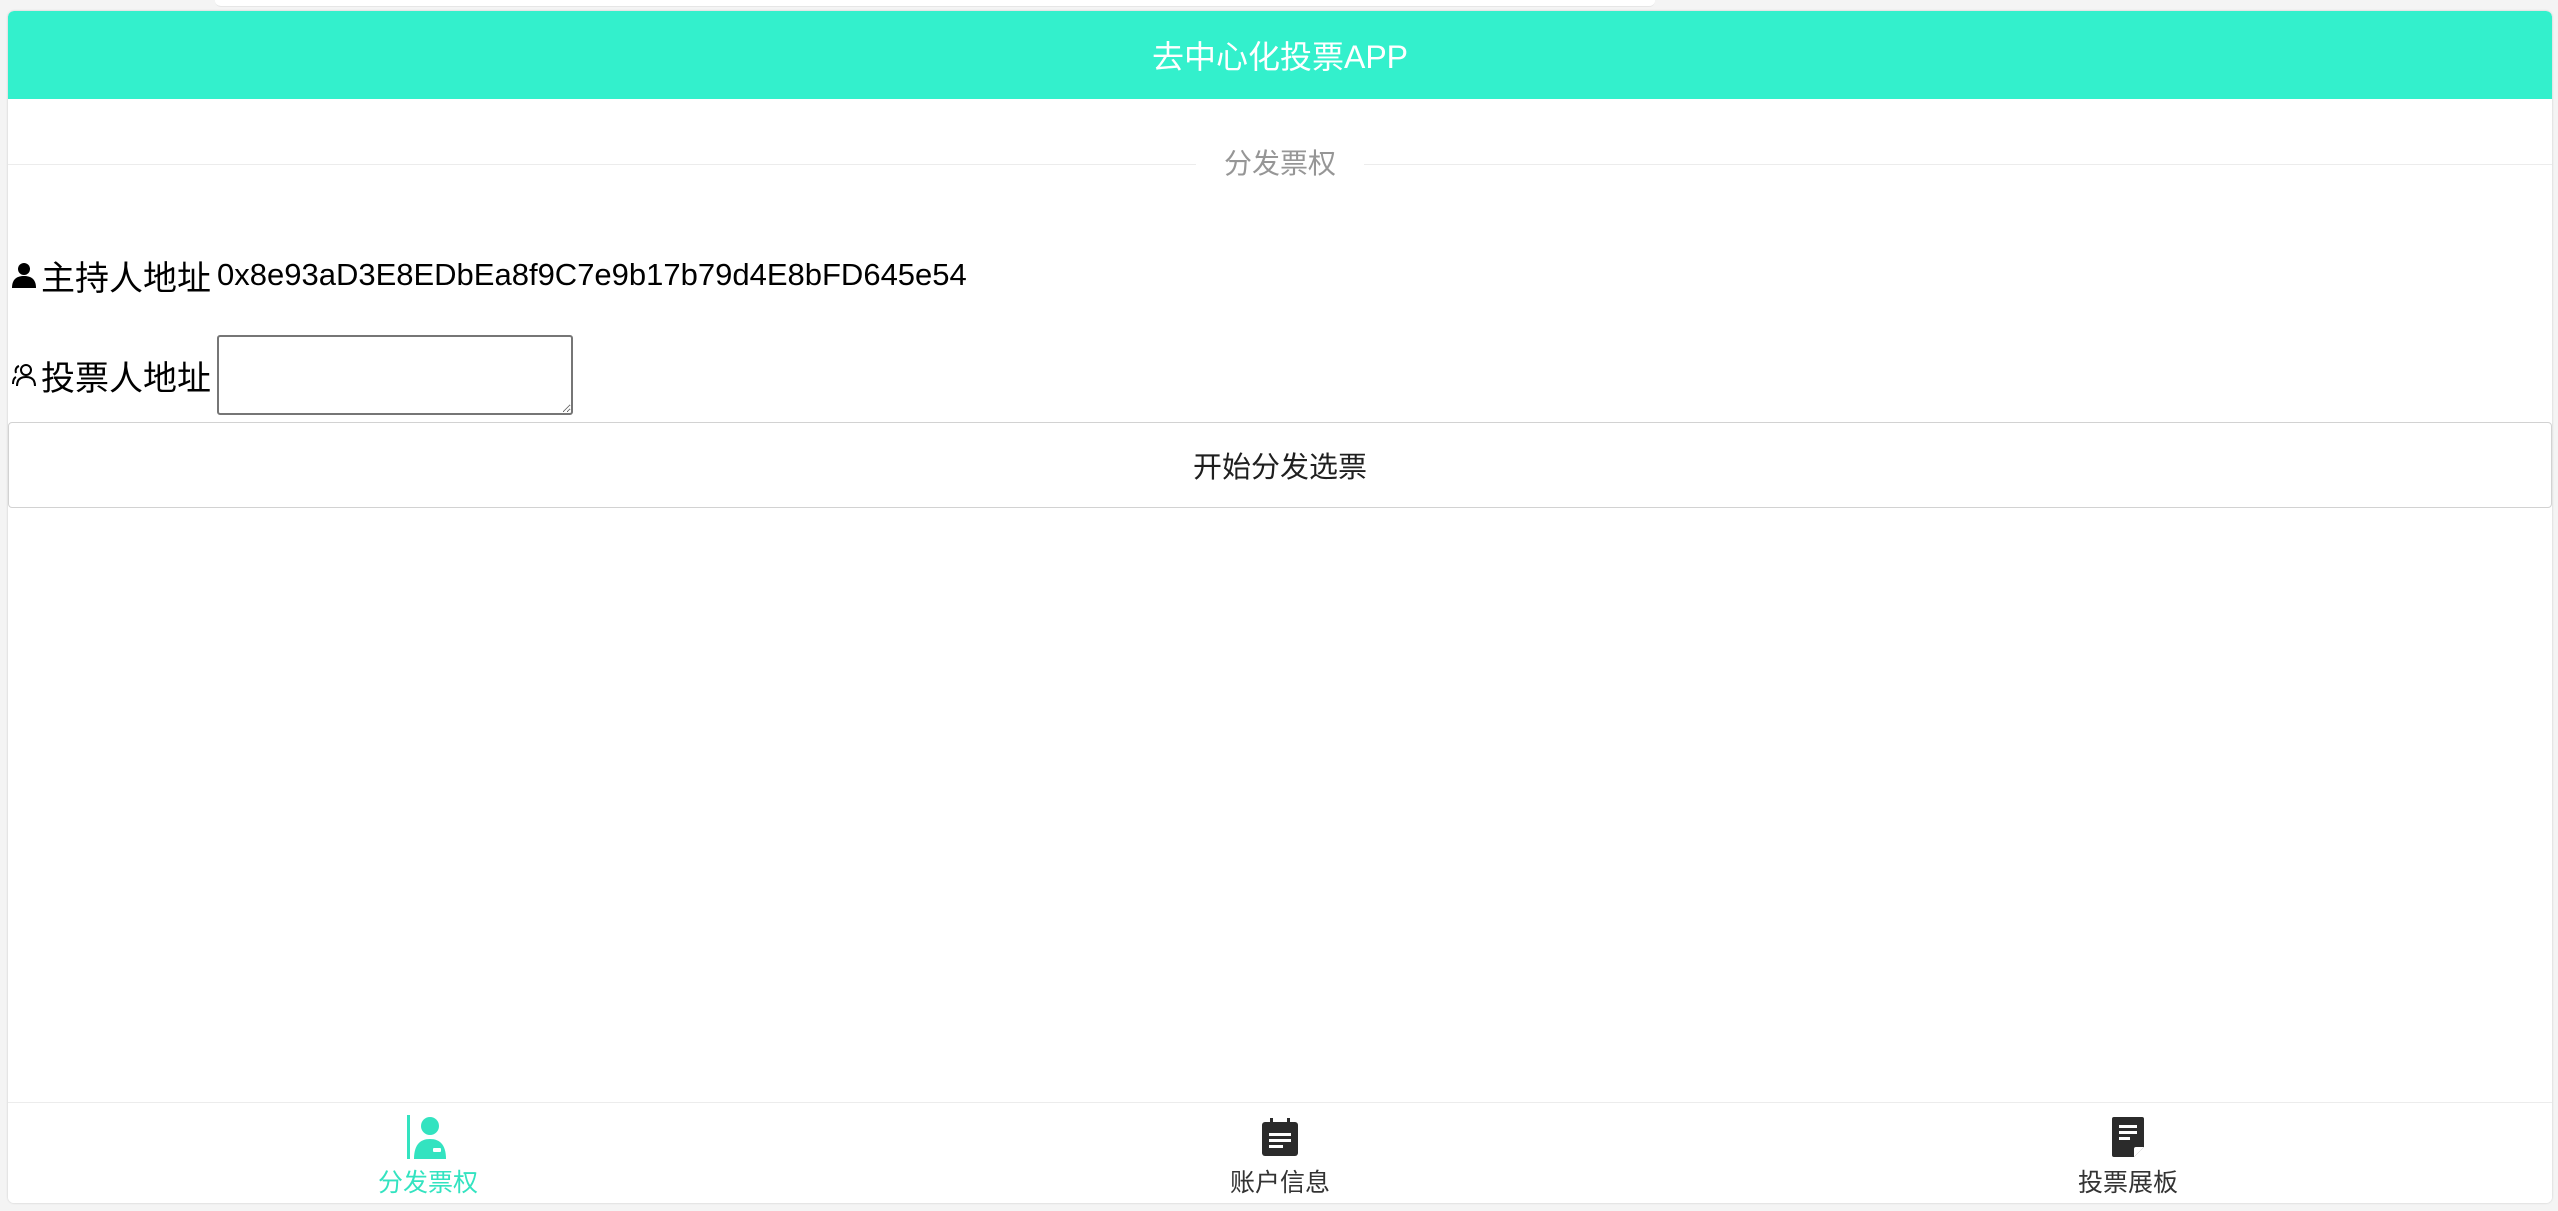 The height and width of the screenshot is (1211, 2558). I want to click on app-header: 去中心化投票APP, so click(1280, 55).